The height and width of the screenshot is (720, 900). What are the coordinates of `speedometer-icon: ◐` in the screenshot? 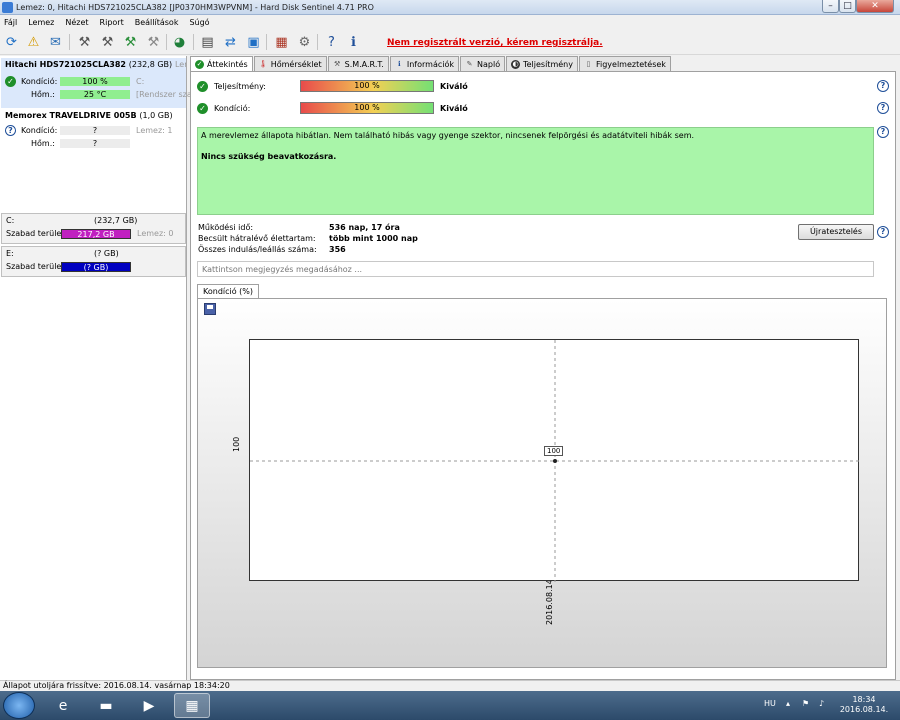 It's located at (516, 64).